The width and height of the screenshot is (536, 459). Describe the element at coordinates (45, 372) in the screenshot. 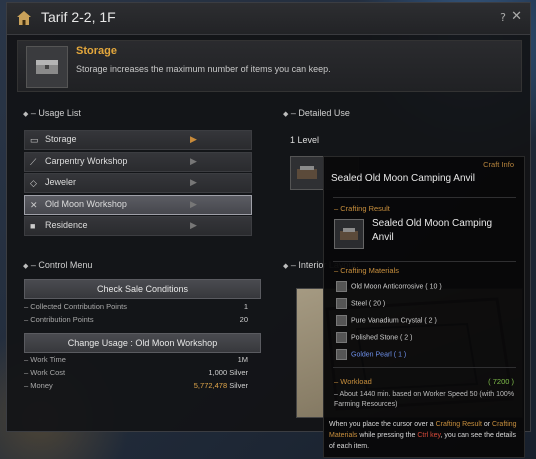

I see `work-cost-label: – Work Cost` at that location.